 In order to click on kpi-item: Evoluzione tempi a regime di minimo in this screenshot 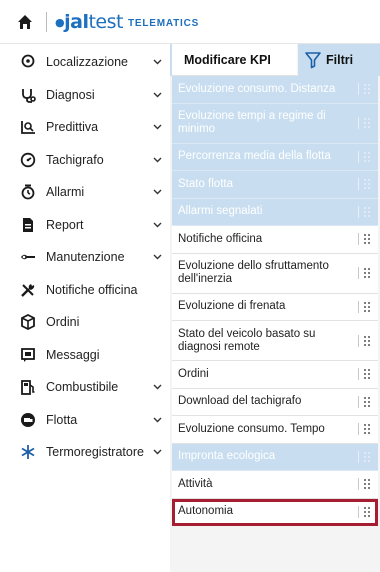, I will do `click(275, 123)`.